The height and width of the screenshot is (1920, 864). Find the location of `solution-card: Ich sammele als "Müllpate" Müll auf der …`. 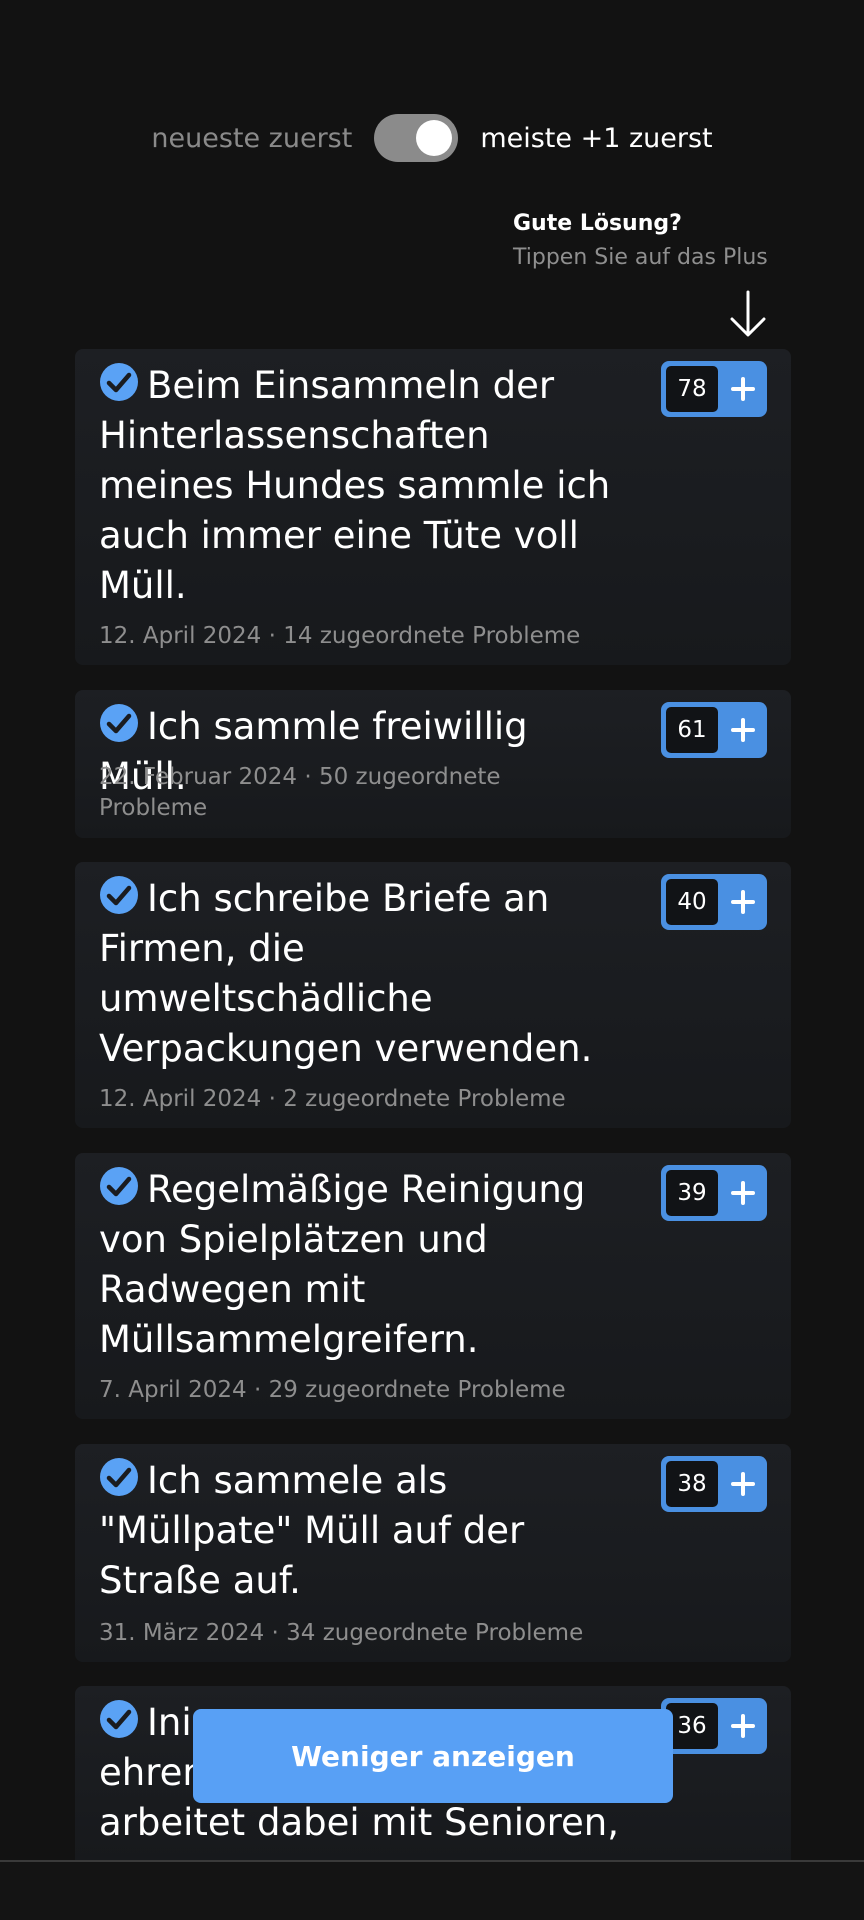

solution-card: Ich sammele als "Müllpate" Müll auf der … is located at coordinates (433, 1553).